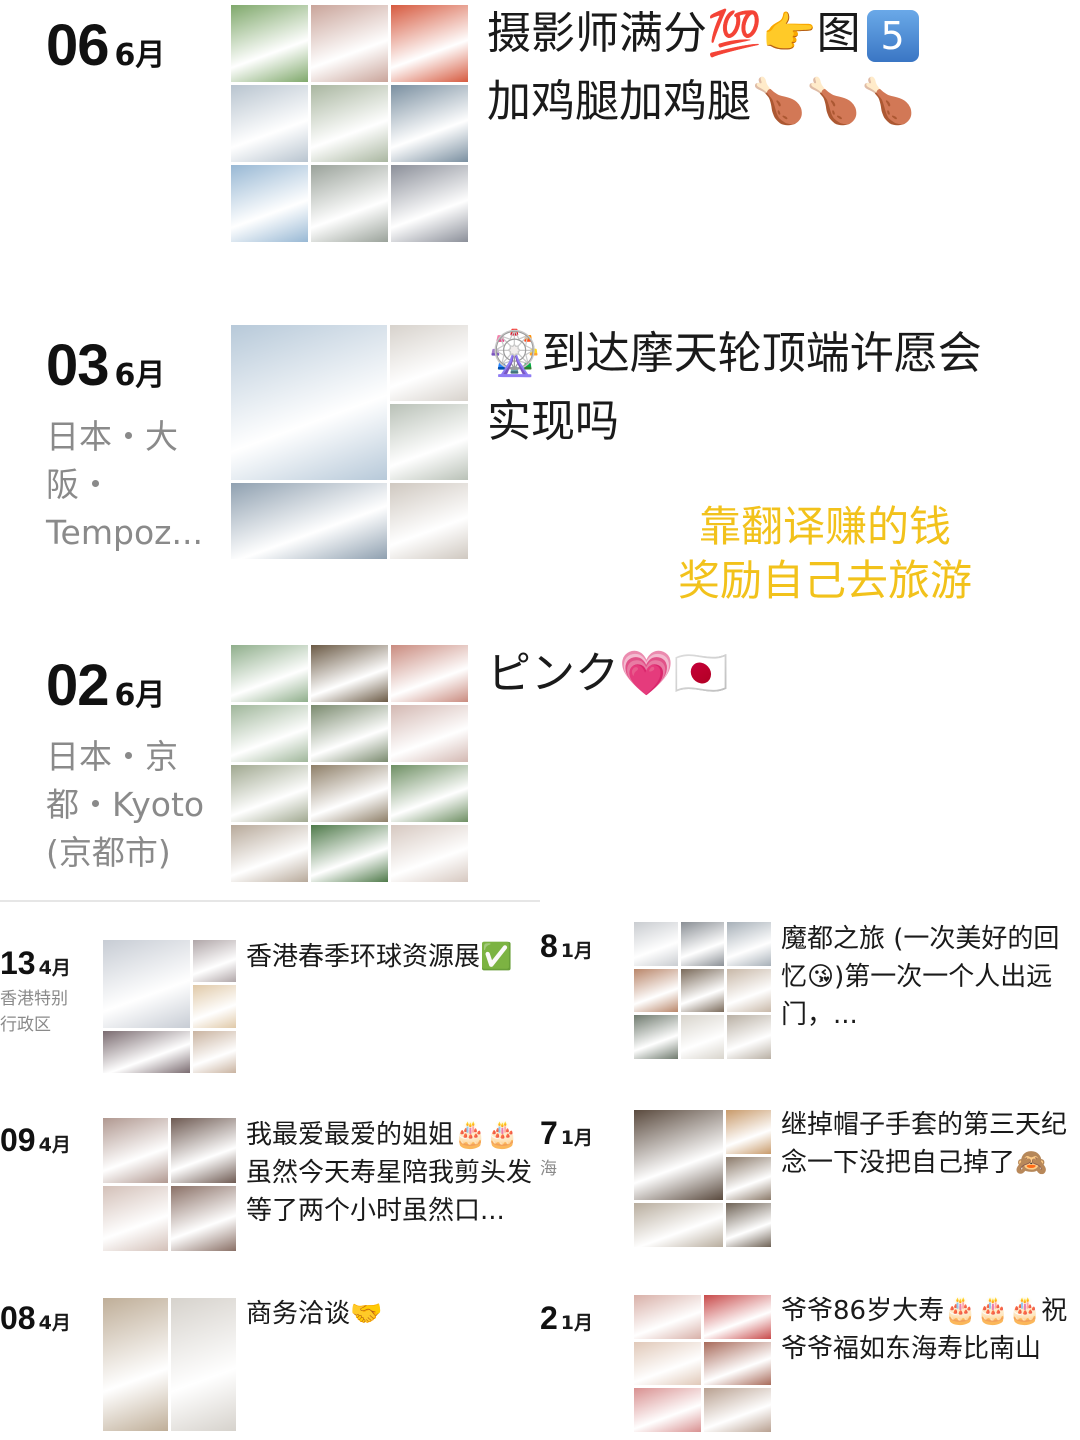  I want to click on post-caption: 🎡到达摩天轮顶端许愿会实现吗, so click(747, 388).